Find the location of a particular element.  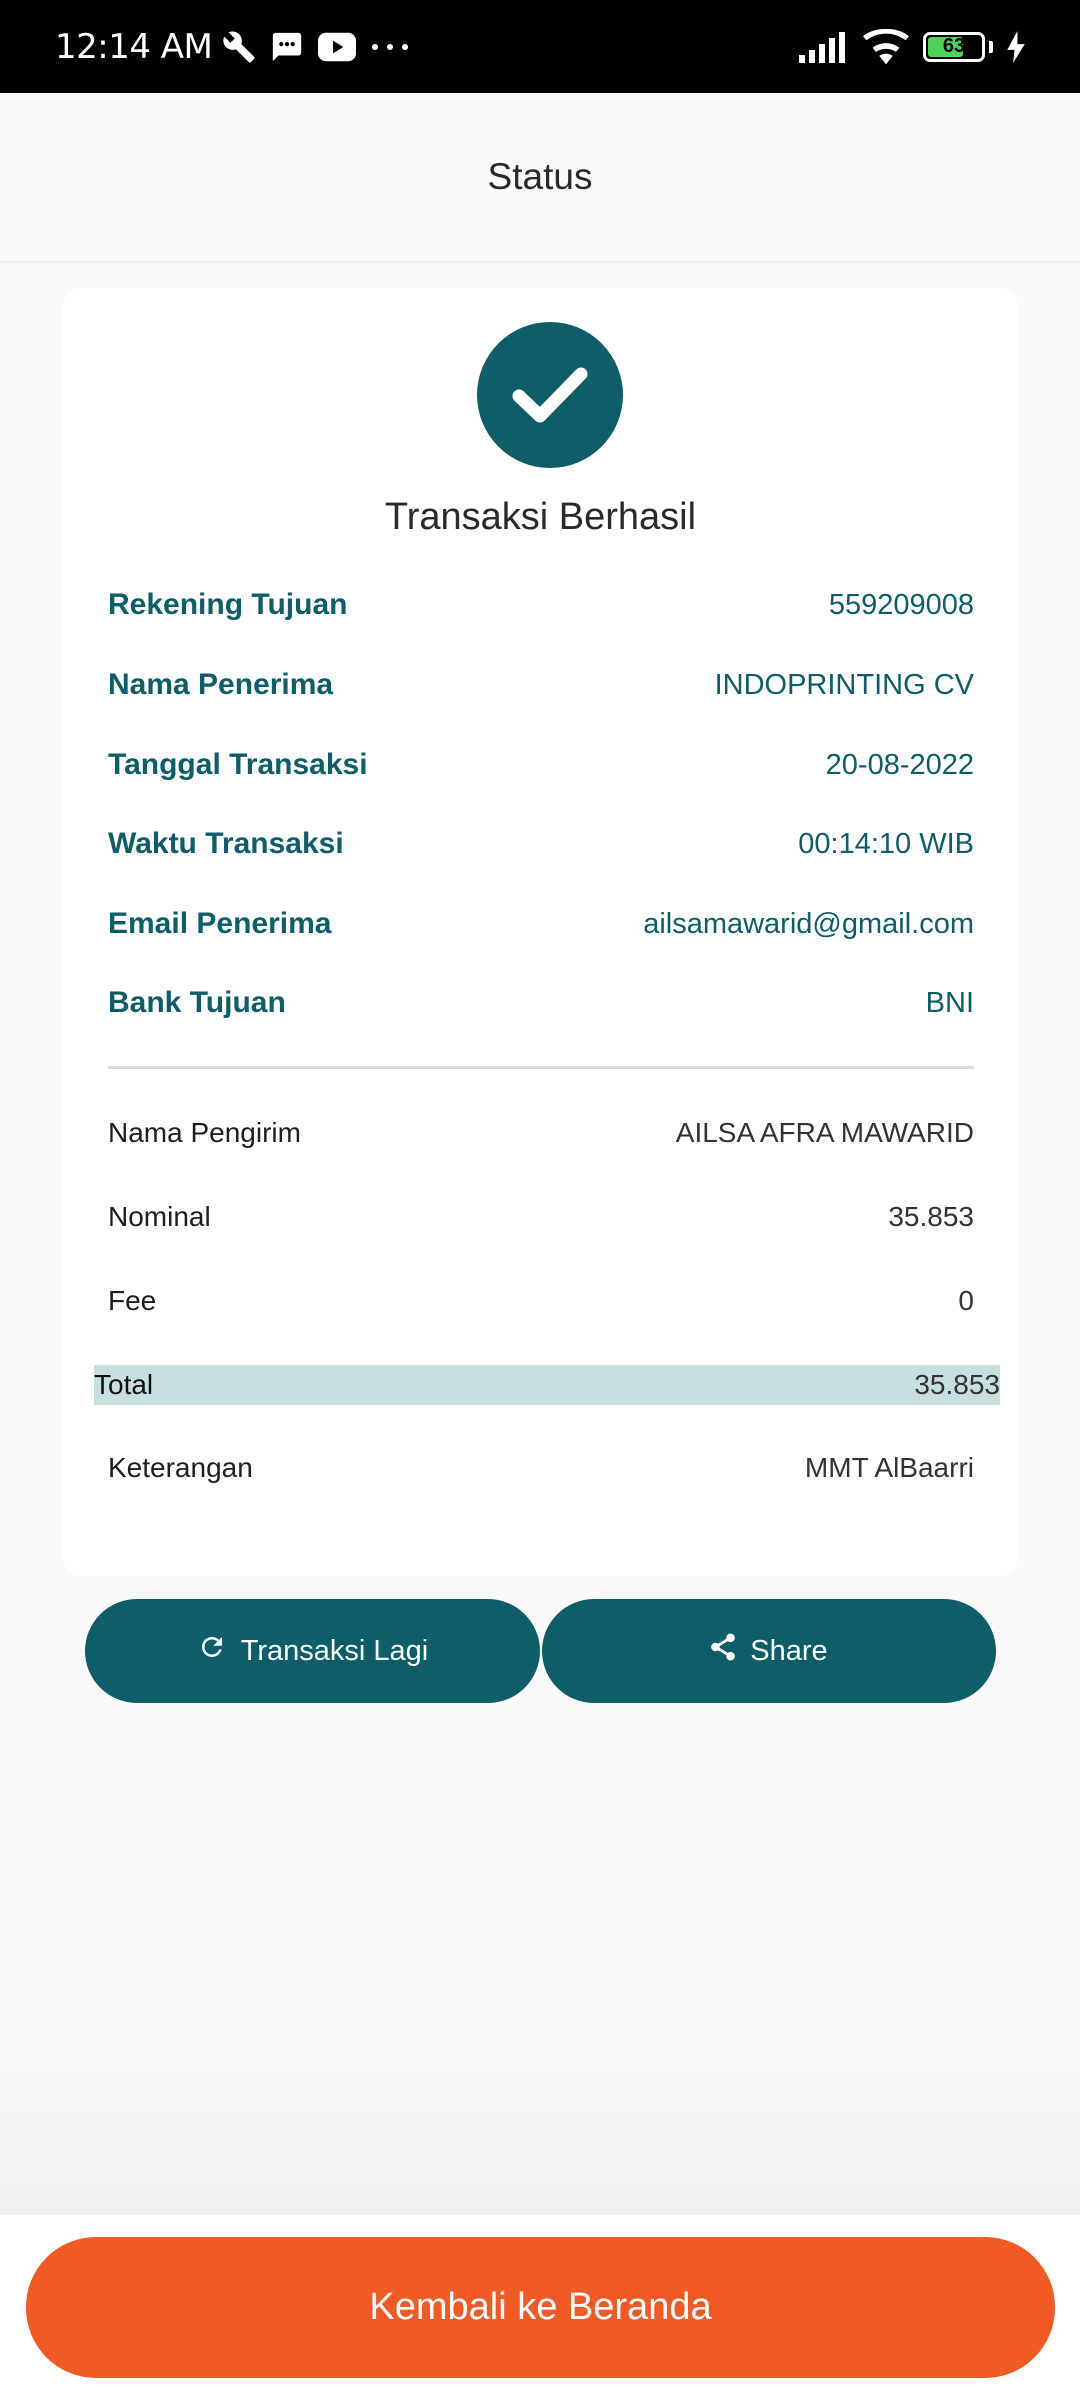

success-title: Transaksi Berhasil is located at coordinates (540, 517).